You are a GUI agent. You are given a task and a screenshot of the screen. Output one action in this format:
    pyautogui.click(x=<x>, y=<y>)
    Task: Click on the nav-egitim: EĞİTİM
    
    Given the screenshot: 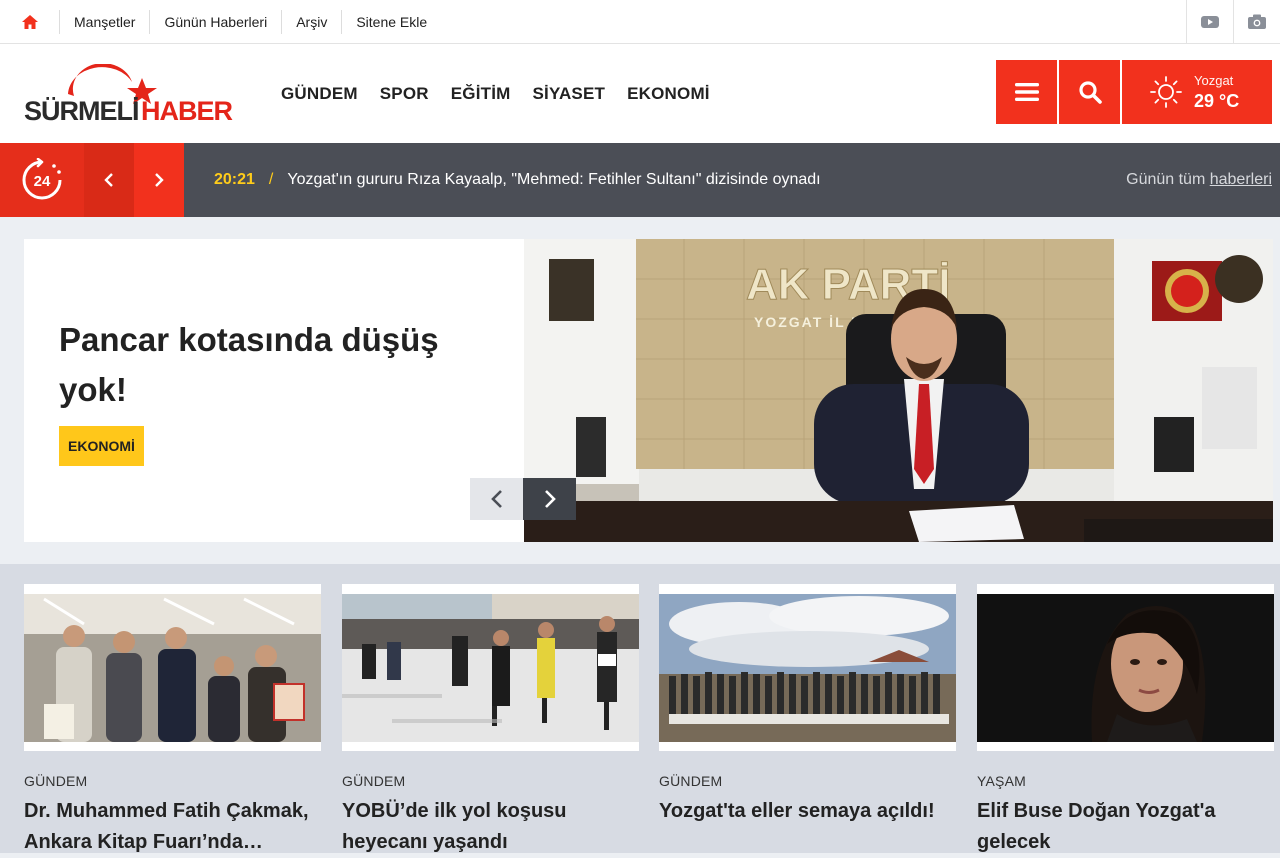 What is the action you would take?
    pyautogui.click(x=481, y=94)
    